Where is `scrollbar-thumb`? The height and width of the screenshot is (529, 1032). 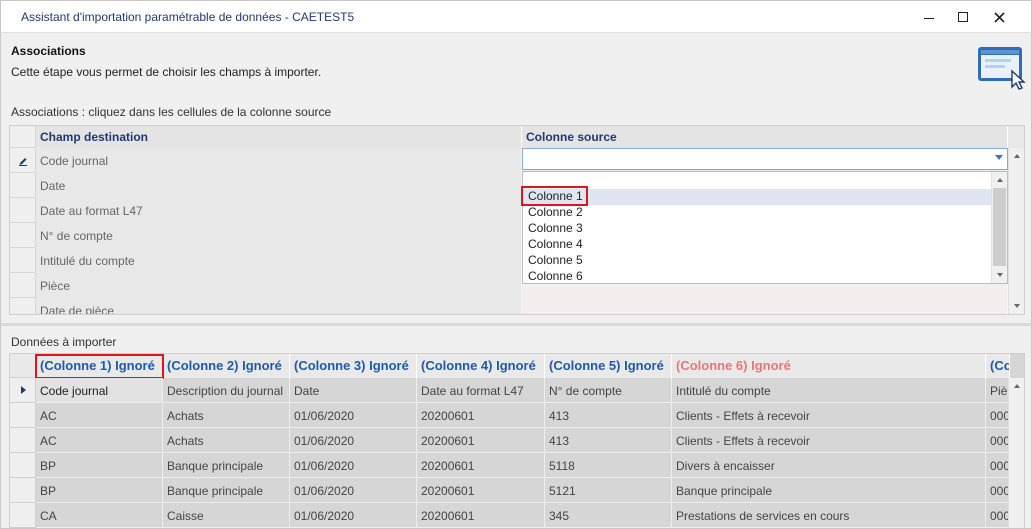
scrollbar-thumb is located at coordinates (999, 227).